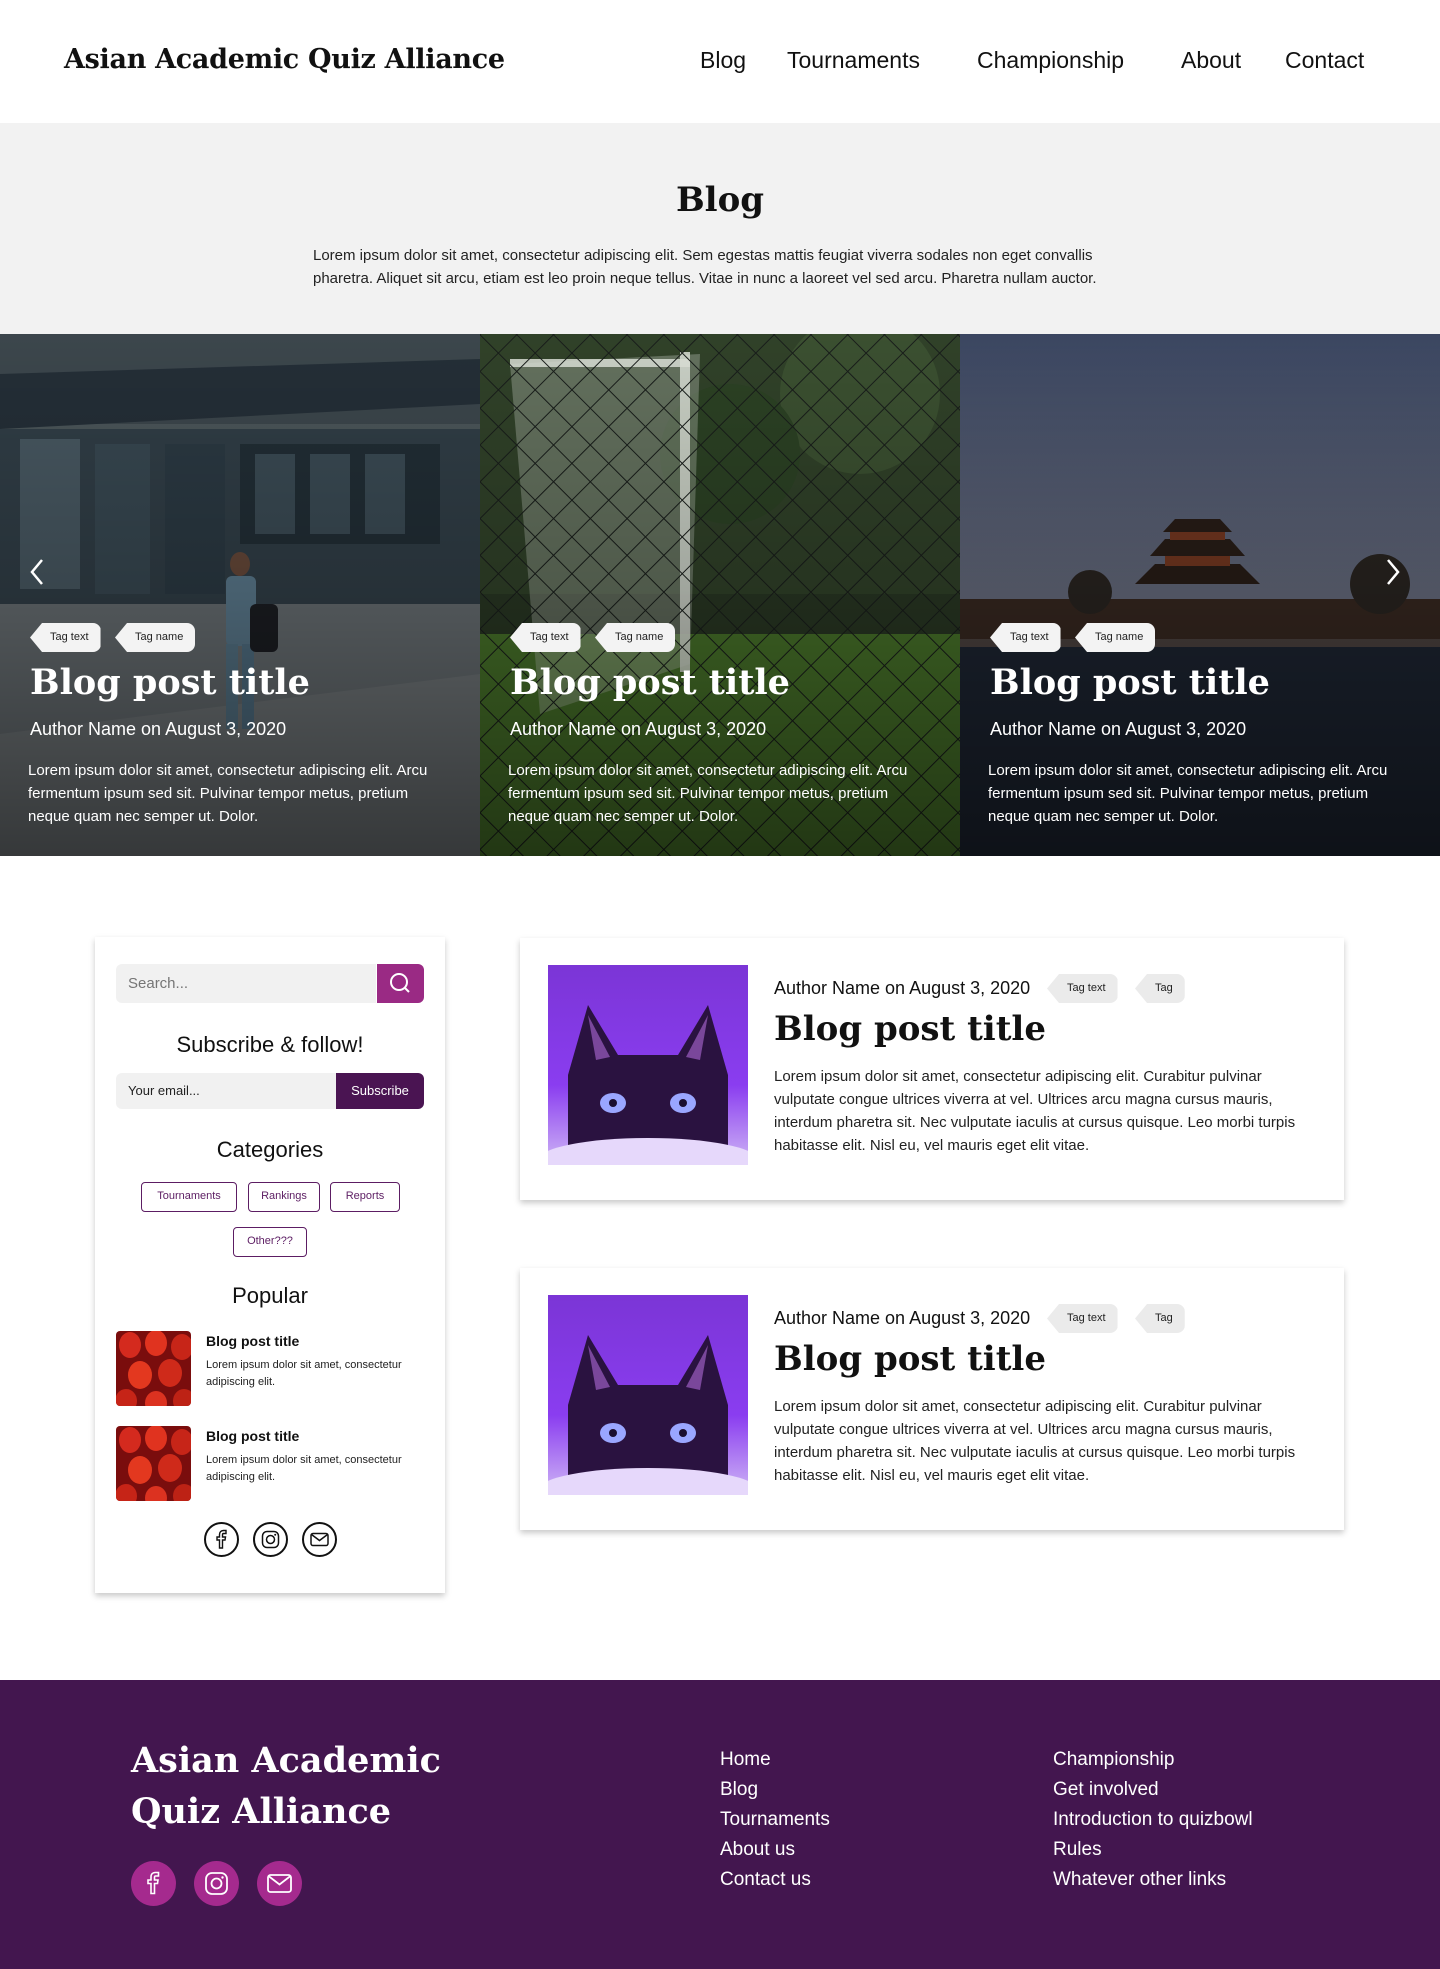 The image size is (1440, 1969). What do you see at coordinates (723, 60) in the screenshot?
I see `nav-blog: Blog` at bounding box center [723, 60].